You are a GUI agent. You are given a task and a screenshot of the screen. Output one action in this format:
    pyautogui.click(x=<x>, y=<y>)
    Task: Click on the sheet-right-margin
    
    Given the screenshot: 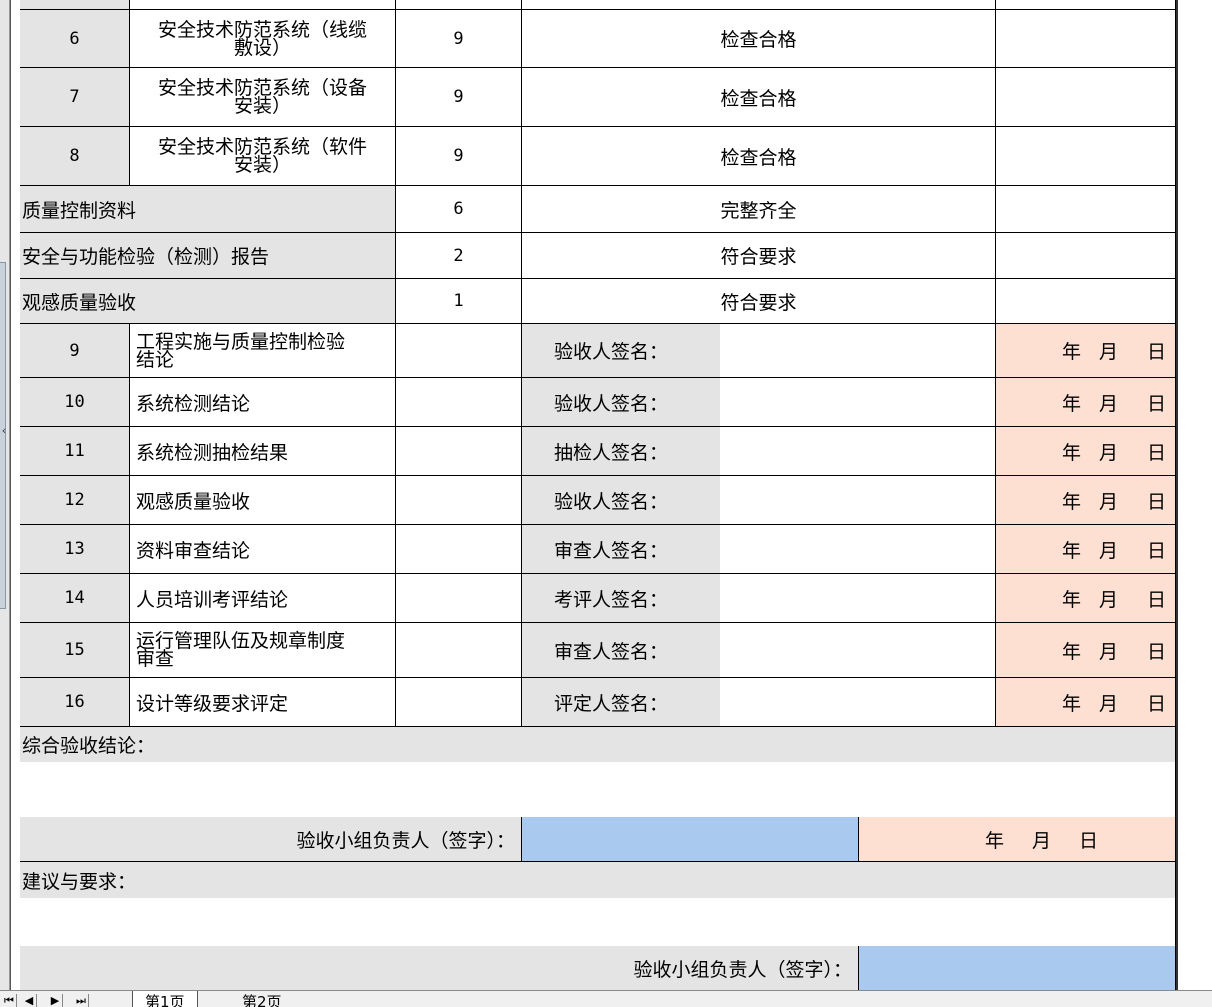 What is the action you would take?
    pyautogui.click(x=1194, y=495)
    